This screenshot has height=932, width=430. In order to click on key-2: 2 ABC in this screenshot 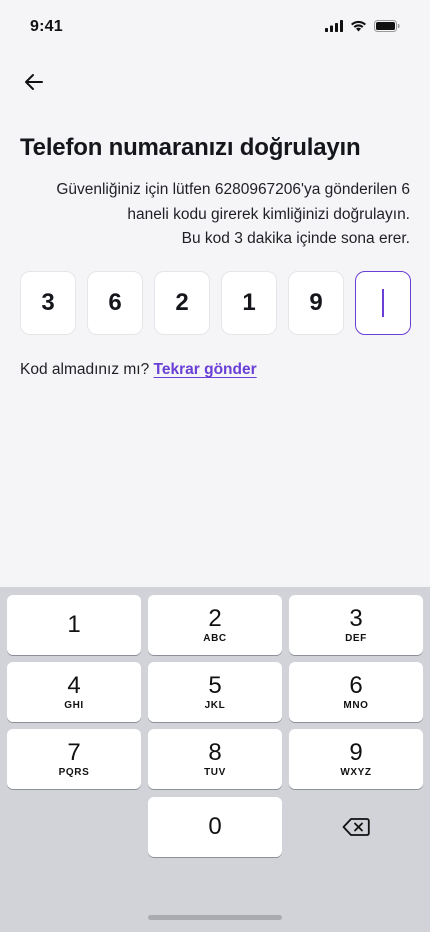, I will do `click(215, 625)`.